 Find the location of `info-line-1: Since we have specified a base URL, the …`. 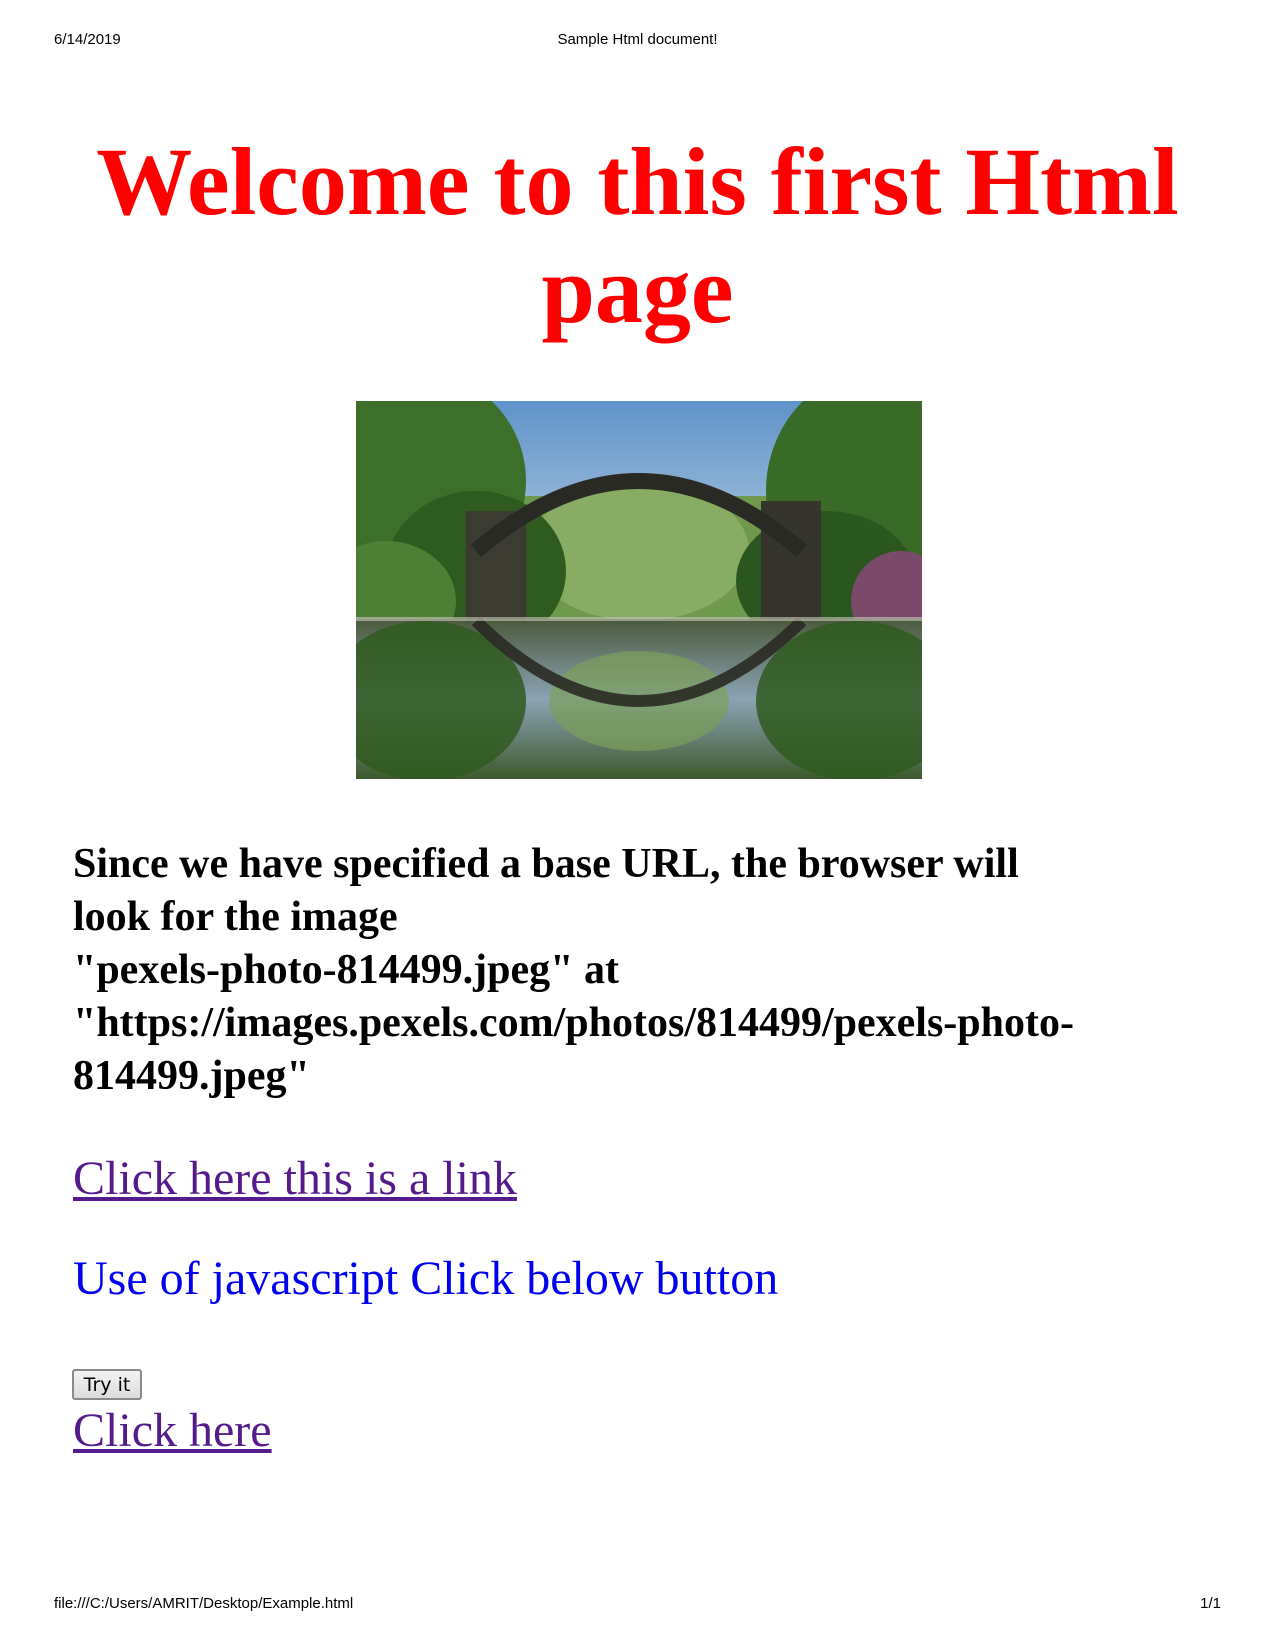

info-line-1: Since we have specified a base URL, the … is located at coordinates (546, 864).